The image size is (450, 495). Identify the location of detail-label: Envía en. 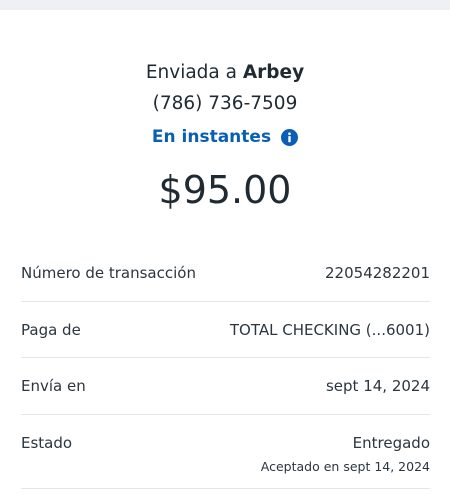
(53, 386).